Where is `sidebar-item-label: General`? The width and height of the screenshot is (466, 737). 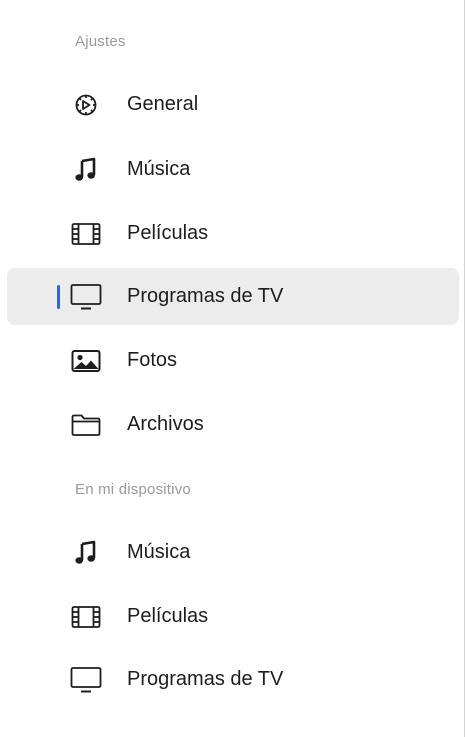 sidebar-item-label: General is located at coordinates (163, 104).